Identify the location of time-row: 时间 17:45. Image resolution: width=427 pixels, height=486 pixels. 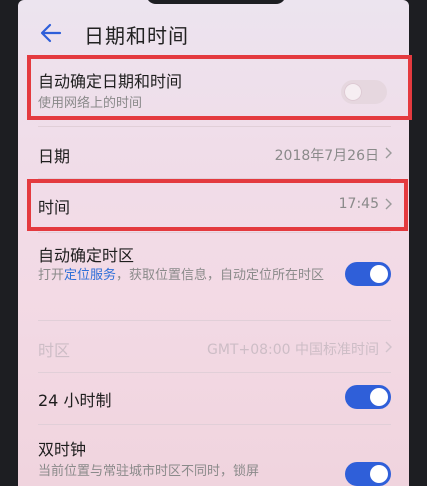
(213, 205).